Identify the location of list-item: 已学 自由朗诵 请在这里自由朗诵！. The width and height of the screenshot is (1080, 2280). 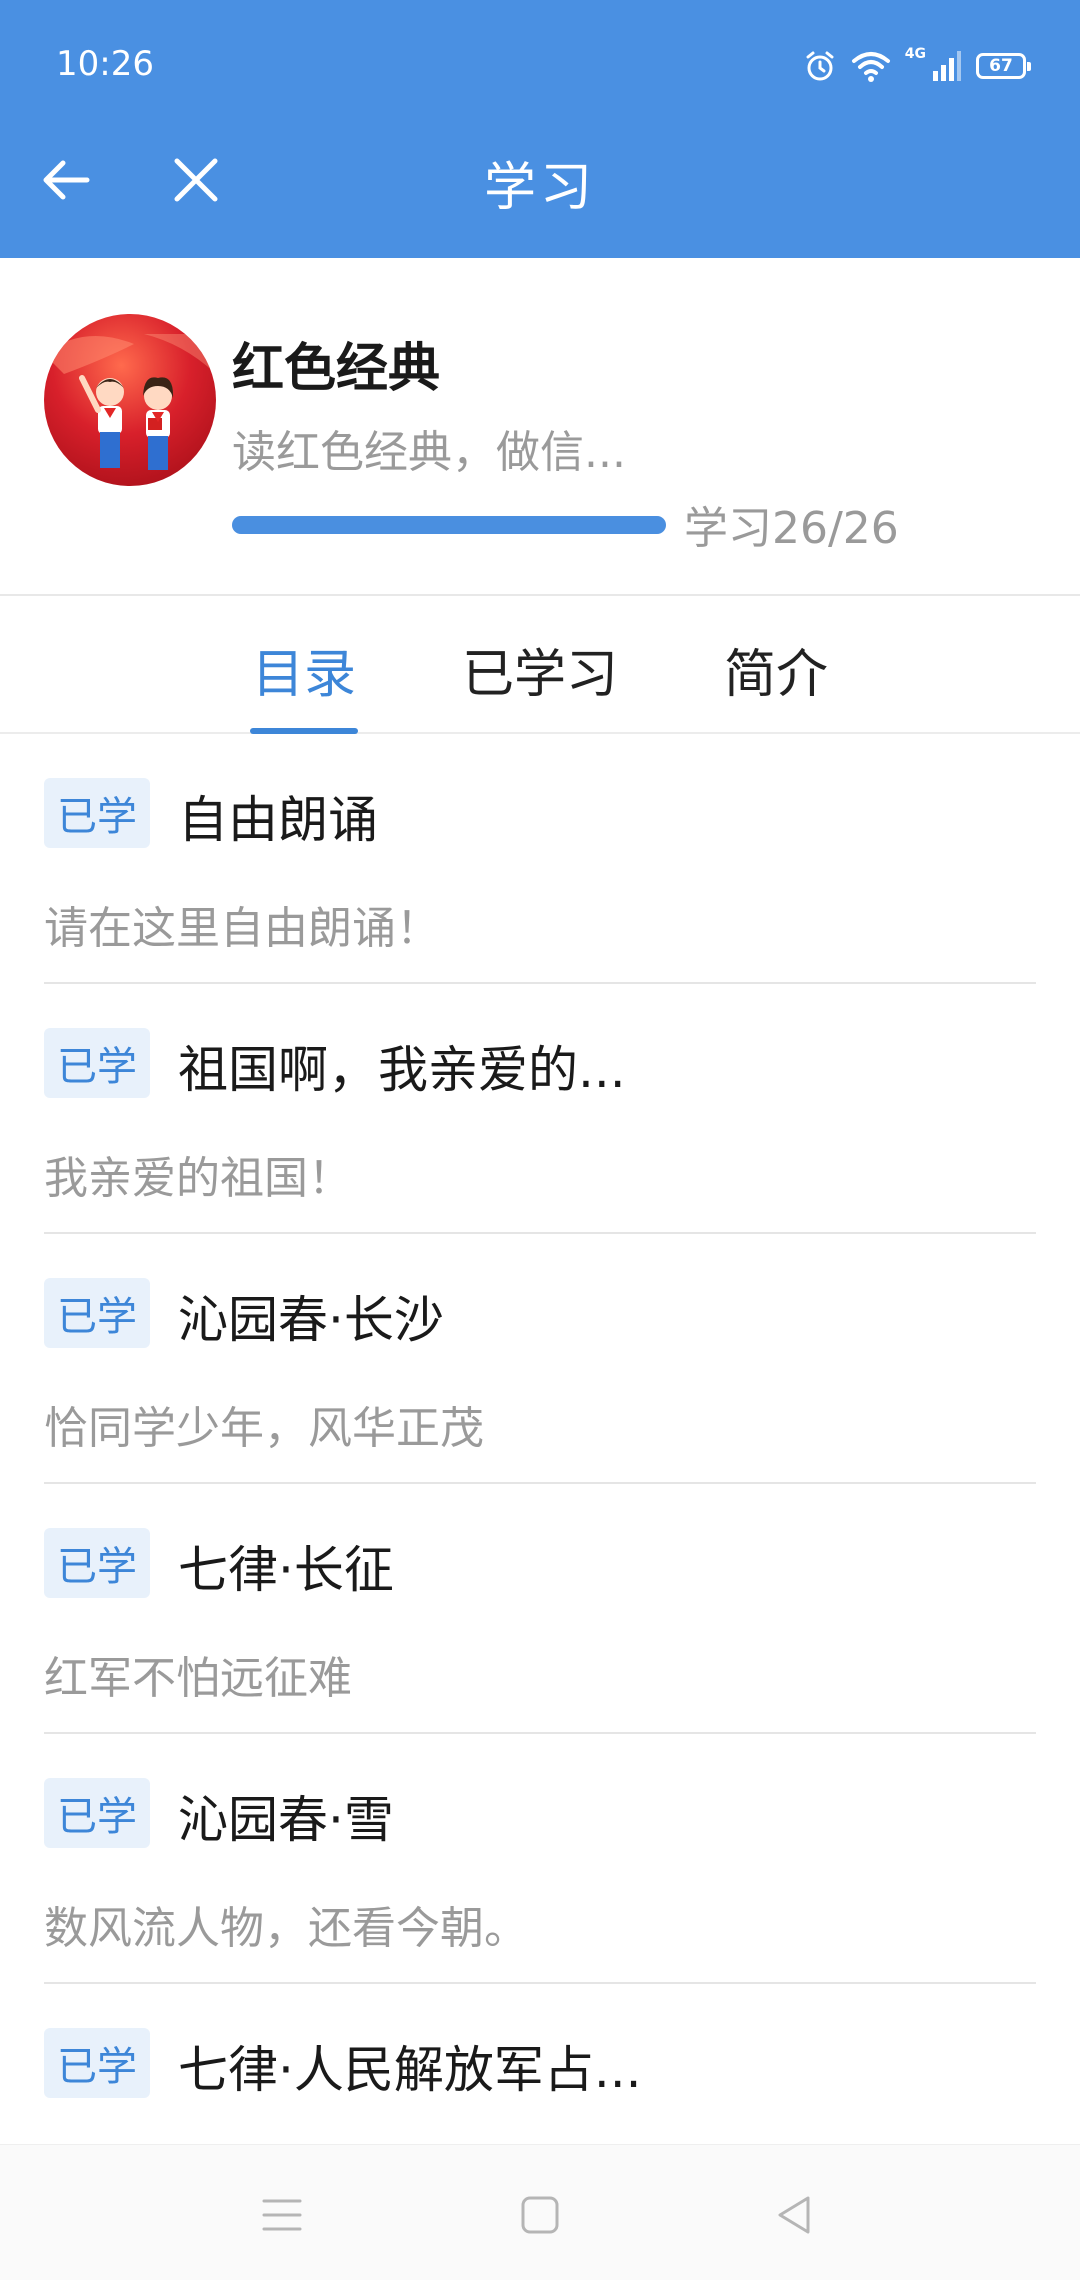
(540, 859).